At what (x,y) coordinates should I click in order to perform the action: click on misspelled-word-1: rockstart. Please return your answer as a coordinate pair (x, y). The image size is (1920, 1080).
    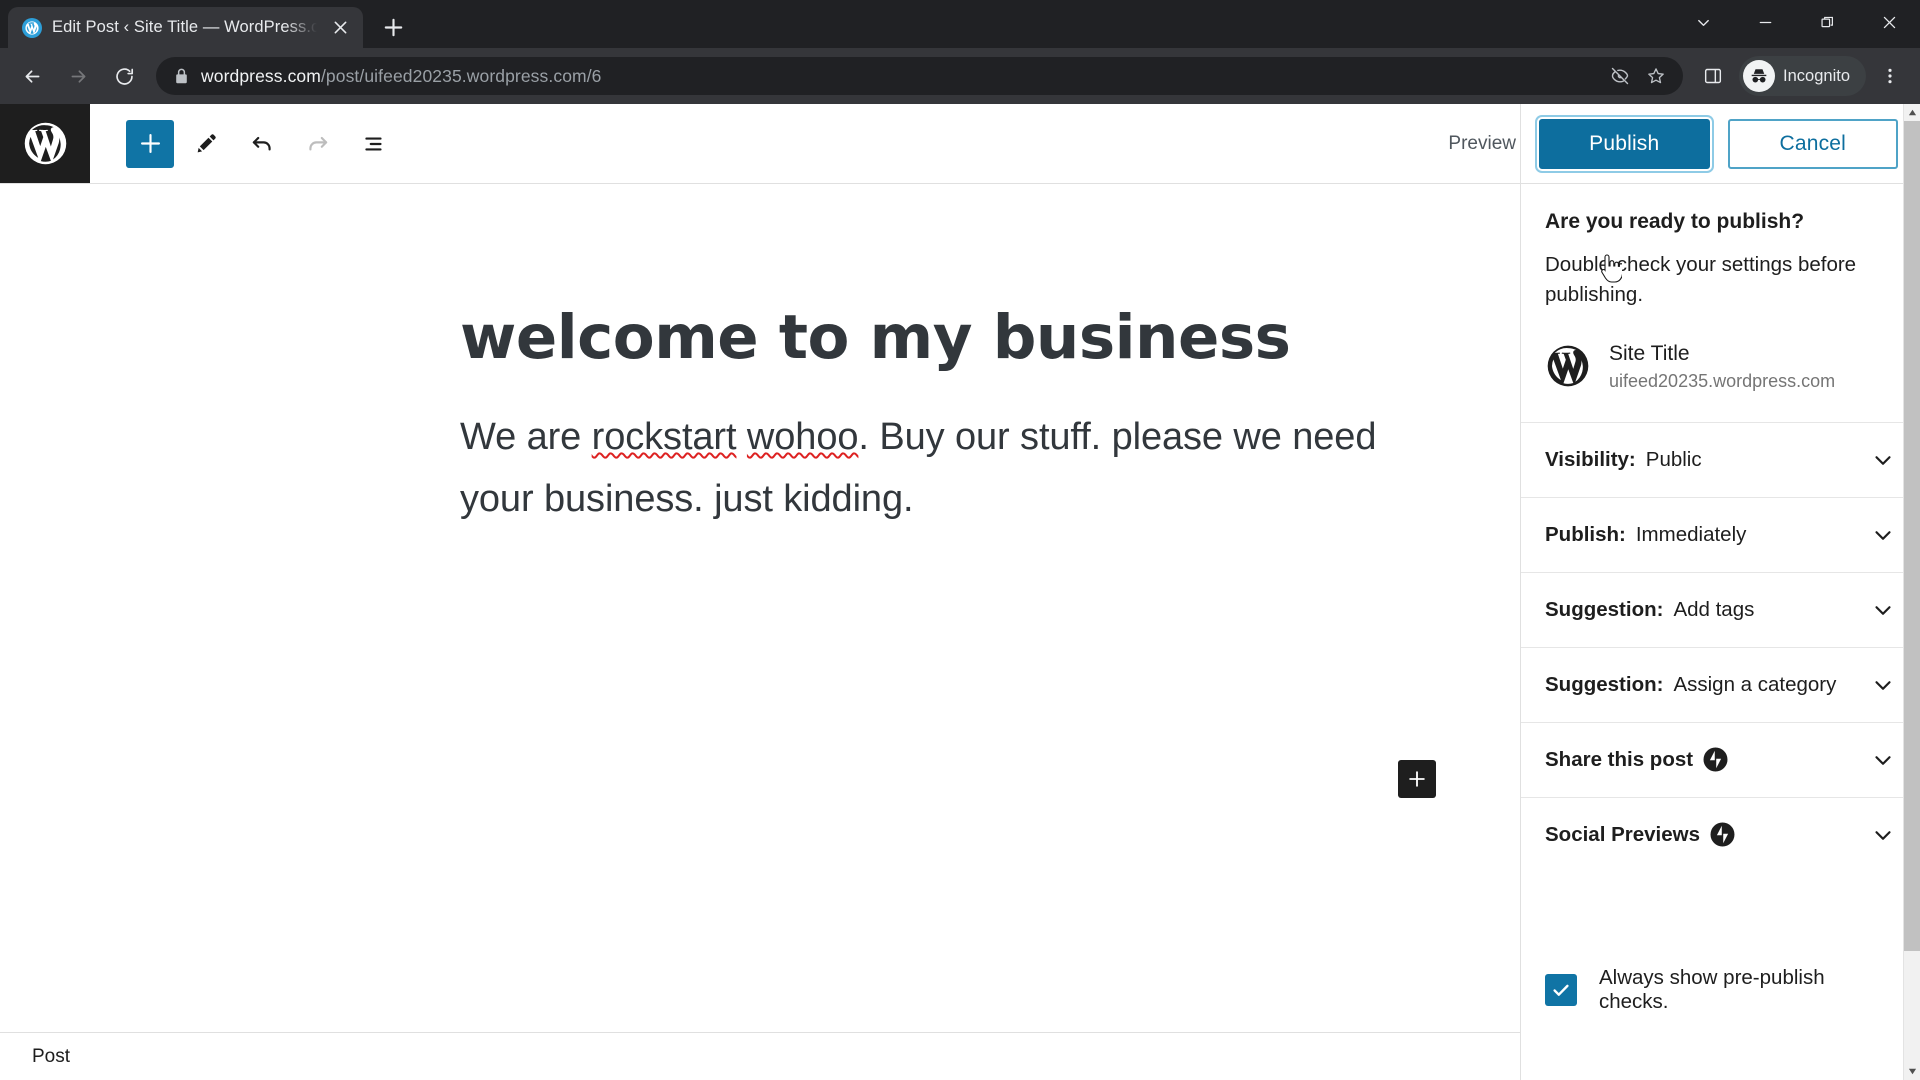
    Looking at the image, I should click on (664, 437).